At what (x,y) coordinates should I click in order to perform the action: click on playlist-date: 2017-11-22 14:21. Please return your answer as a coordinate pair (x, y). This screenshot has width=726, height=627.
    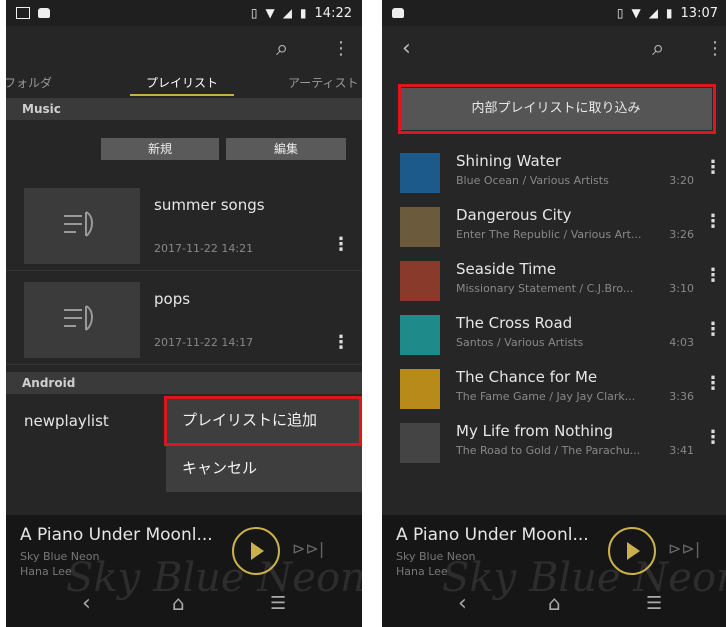
    Looking at the image, I should click on (204, 248).